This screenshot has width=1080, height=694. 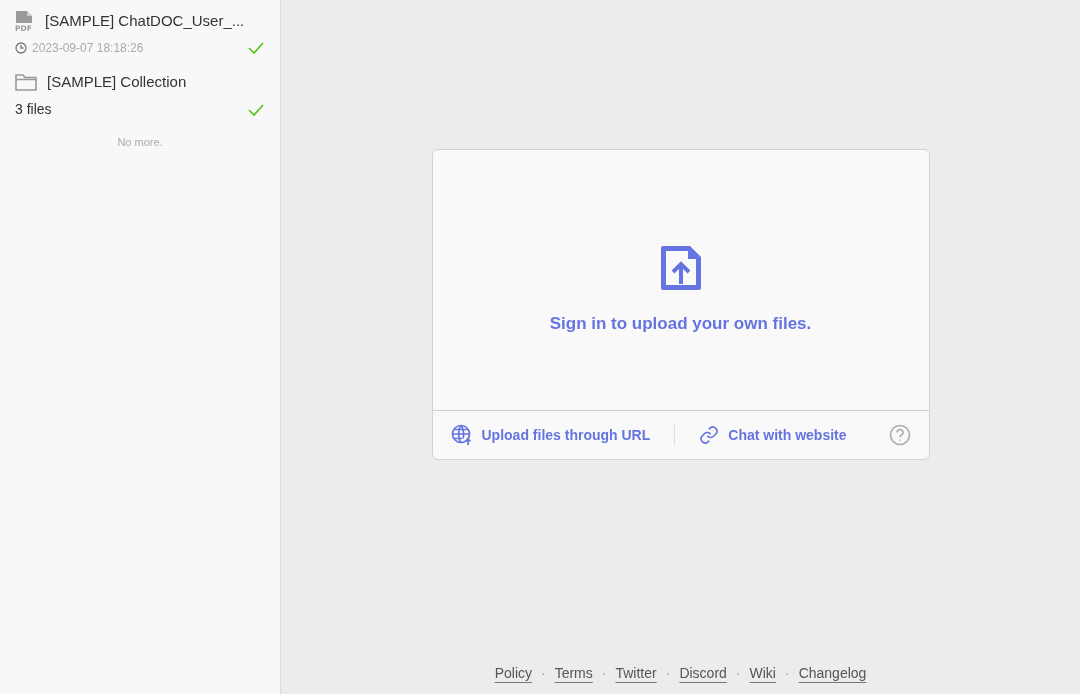 I want to click on footer-link: Terms, so click(x=573, y=673).